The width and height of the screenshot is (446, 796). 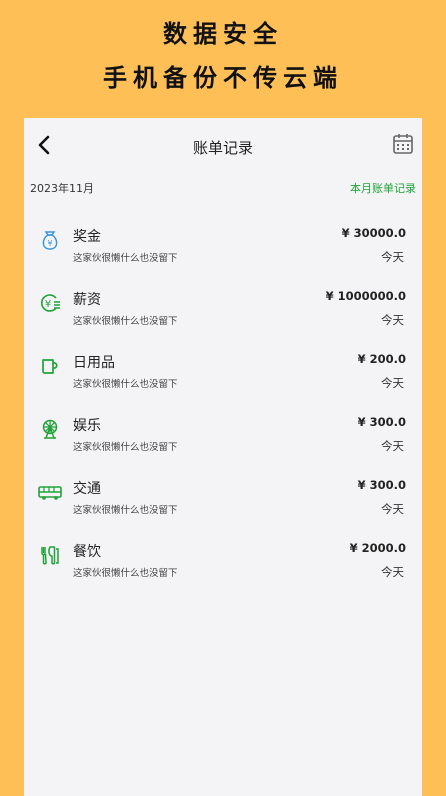 I want to click on utensils-icon, so click(x=50, y=555).